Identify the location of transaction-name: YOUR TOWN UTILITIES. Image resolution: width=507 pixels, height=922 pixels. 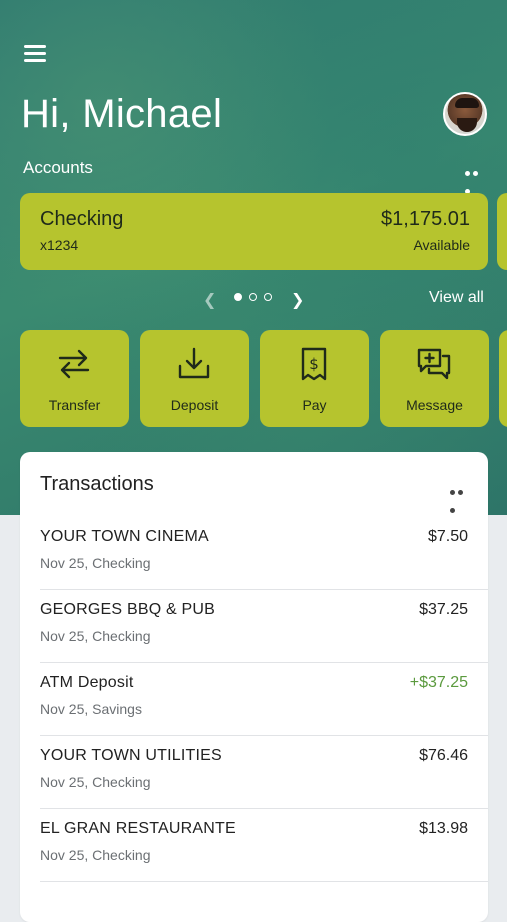
(131, 755).